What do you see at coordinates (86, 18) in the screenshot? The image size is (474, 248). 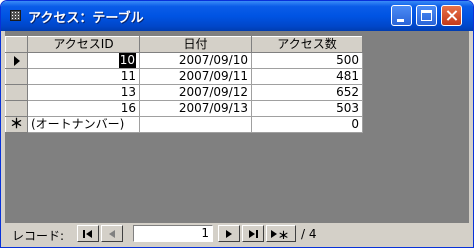 I see `window-title: アクセス：テーブル` at bounding box center [86, 18].